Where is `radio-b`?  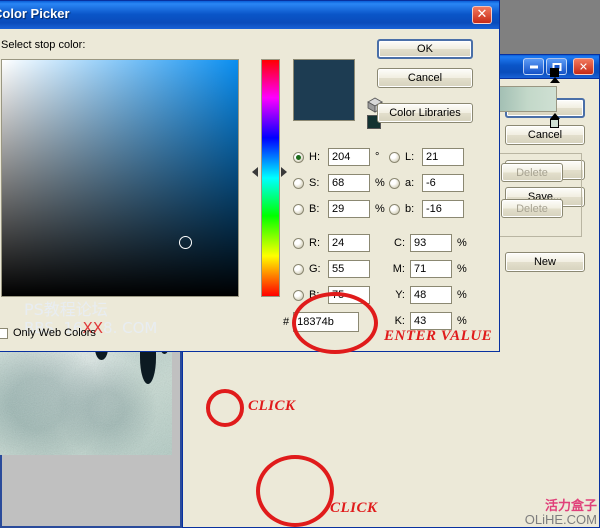 radio-b is located at coordinates (298, 209).